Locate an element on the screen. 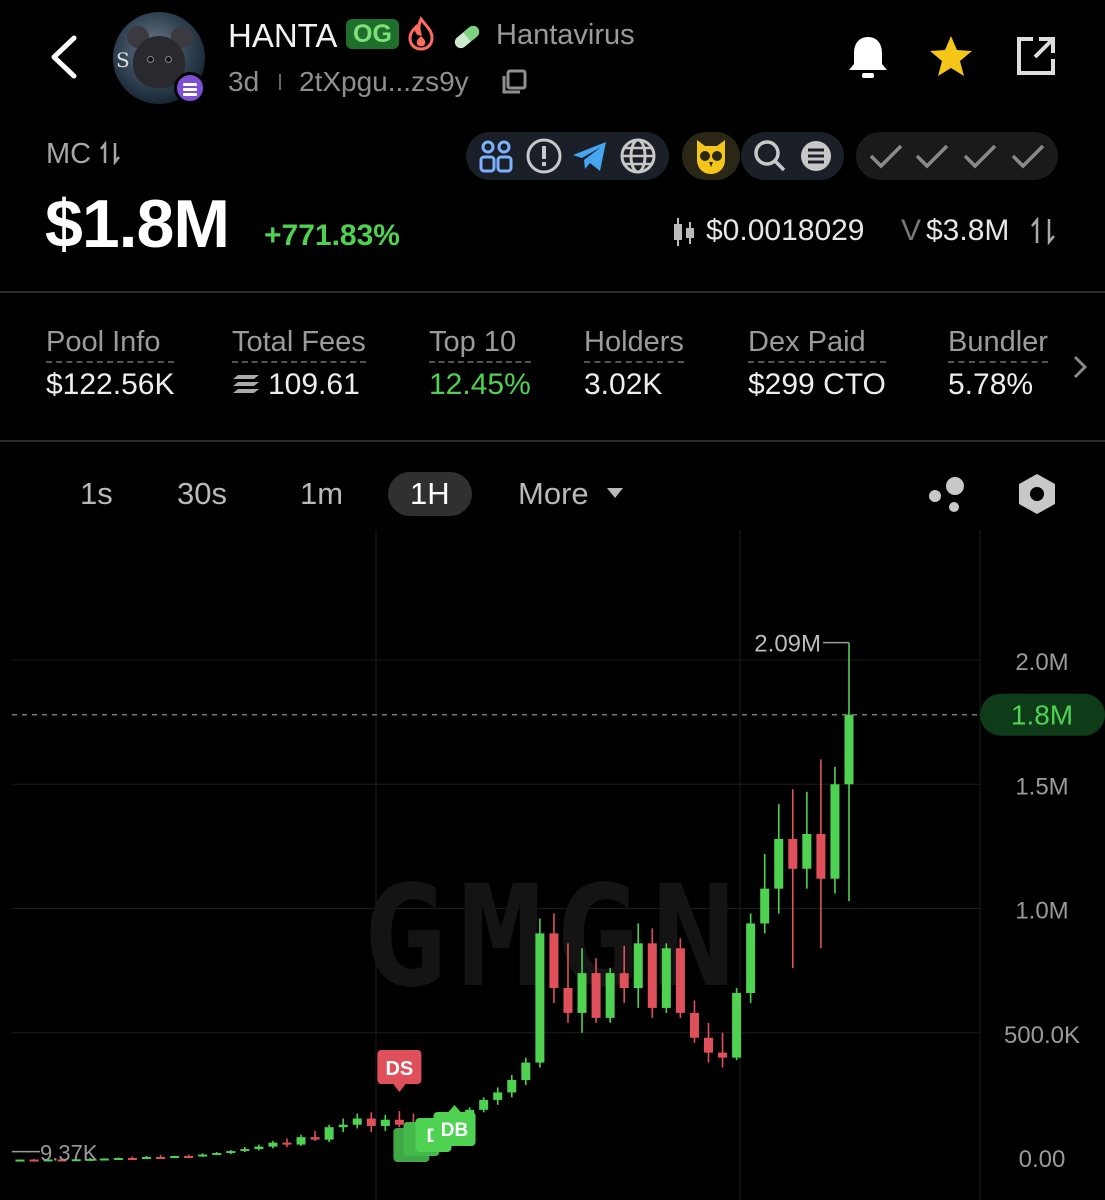  owl-audit-group is located at coordinates (711, 156).